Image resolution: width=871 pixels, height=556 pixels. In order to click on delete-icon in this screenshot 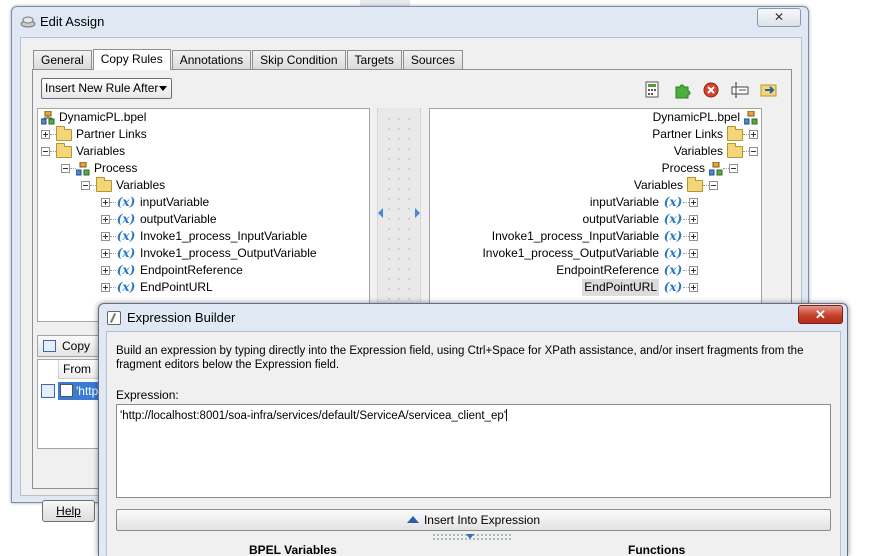, I will do `click(711, 90)`.